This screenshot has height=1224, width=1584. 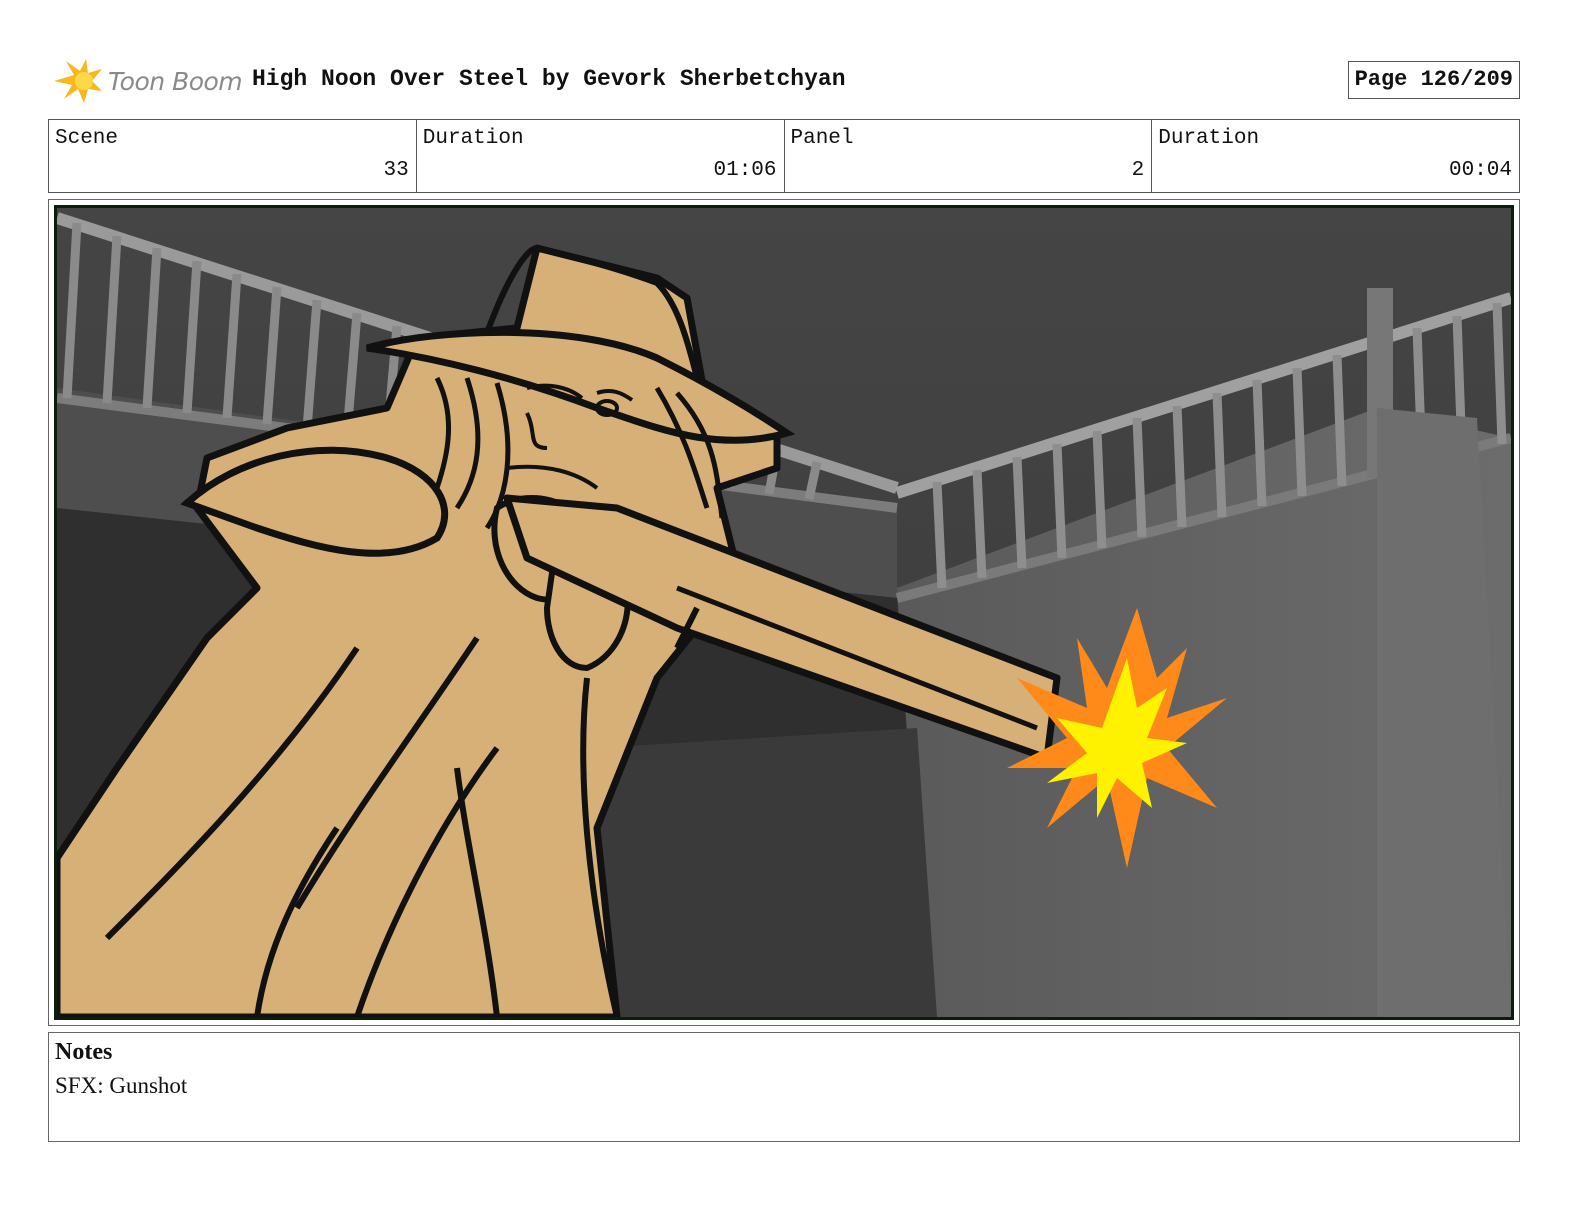 What do you see at coordinates (784, 1087) in the screenshot?
I see `notes-box: Notes SFX: Gunshot` at bounding box center [784, 1087].